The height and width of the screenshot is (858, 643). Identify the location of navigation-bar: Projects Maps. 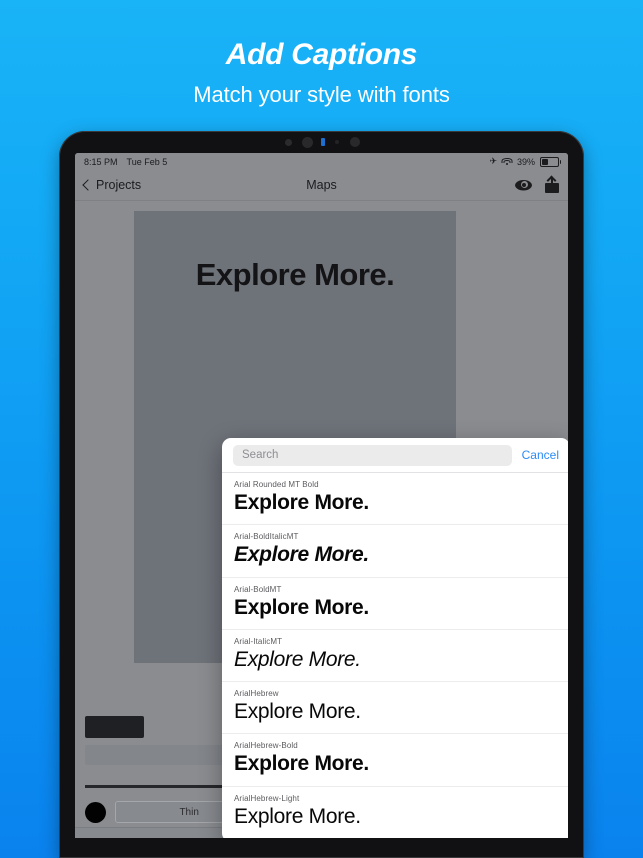
(321, 185).